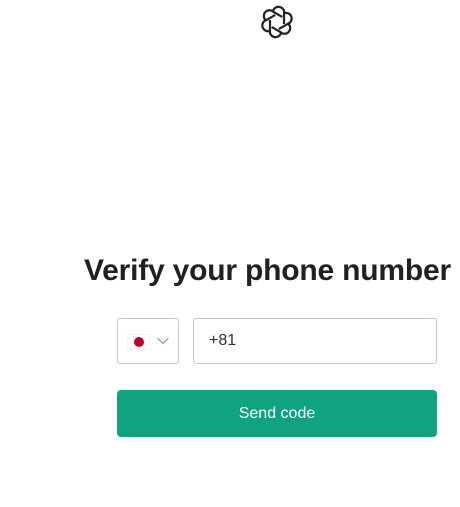  What do you see at coordinates (277, 22) in the screenshot?
I see `openai-logo-icon` at bounding box center [277, 22].